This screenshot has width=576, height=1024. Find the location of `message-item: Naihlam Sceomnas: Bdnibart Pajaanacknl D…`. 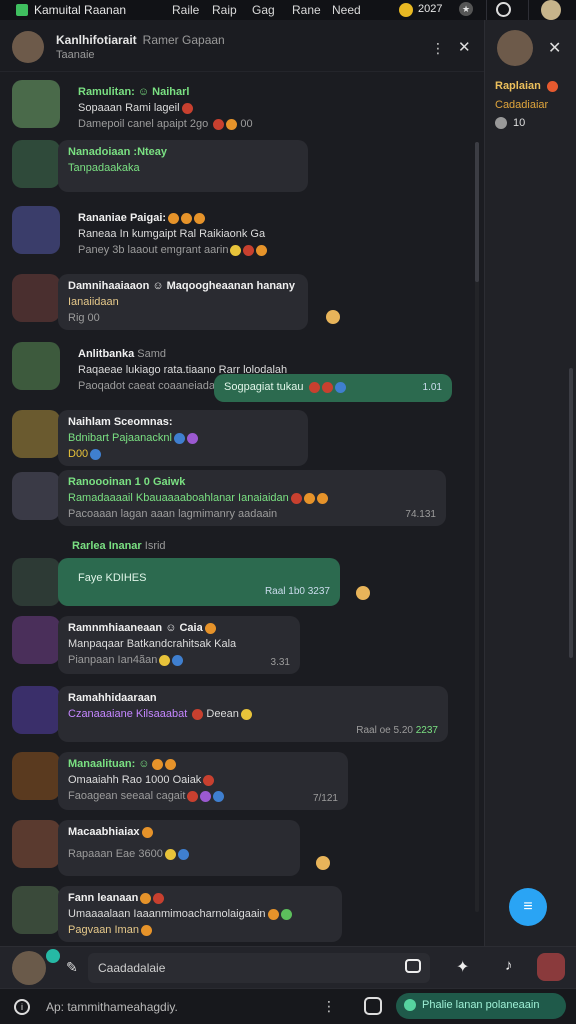

message-item: Naihlam Sceomnas: Bdnibart Pajaanacknl D… is located at coordinates (160, 438).